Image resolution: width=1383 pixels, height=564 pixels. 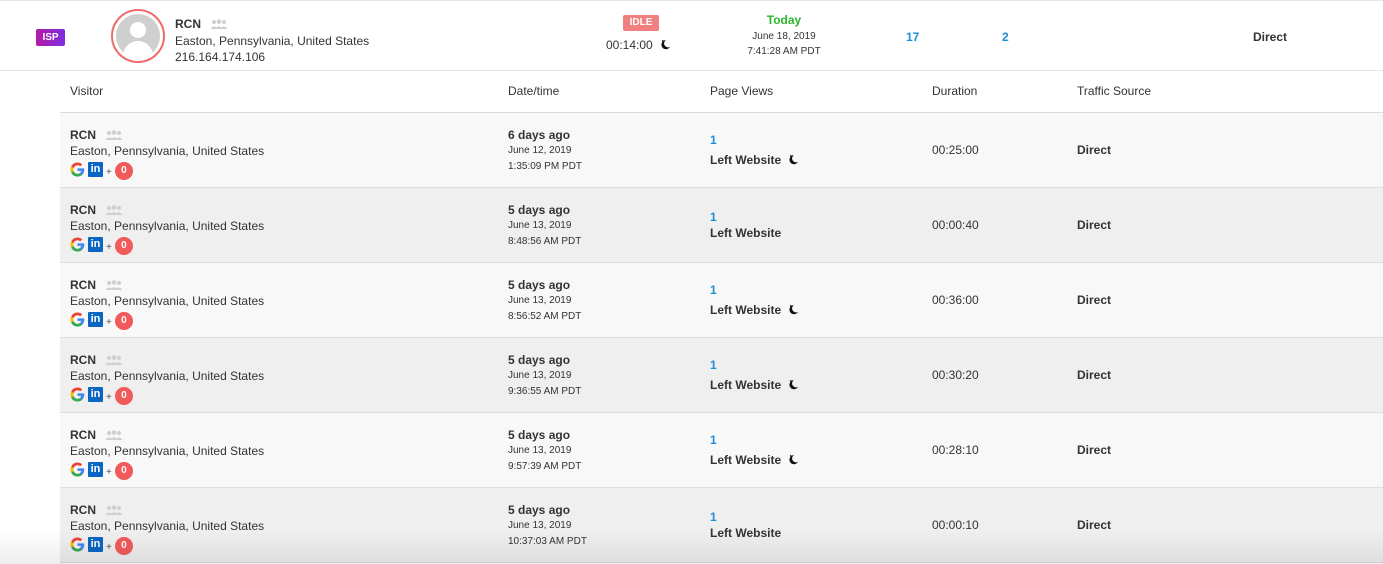 I want to click on isp-badge: ISP, so click(x=50, y=37).